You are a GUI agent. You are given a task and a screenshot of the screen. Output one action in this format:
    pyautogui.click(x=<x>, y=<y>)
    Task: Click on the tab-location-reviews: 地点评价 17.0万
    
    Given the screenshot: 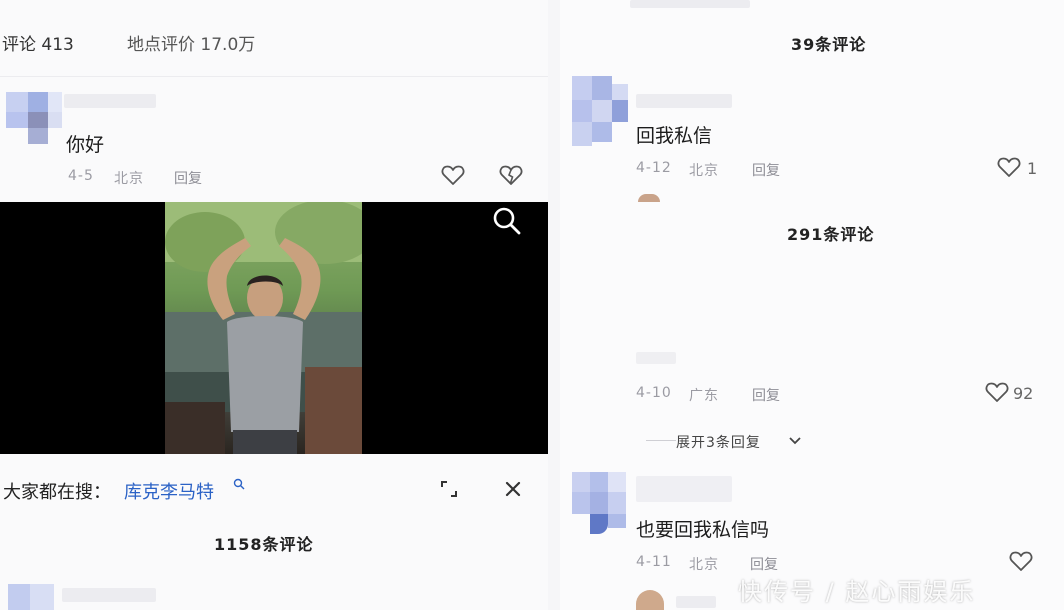 What is the action you would take?
    pyautogui.click(x=191, y=42)
    